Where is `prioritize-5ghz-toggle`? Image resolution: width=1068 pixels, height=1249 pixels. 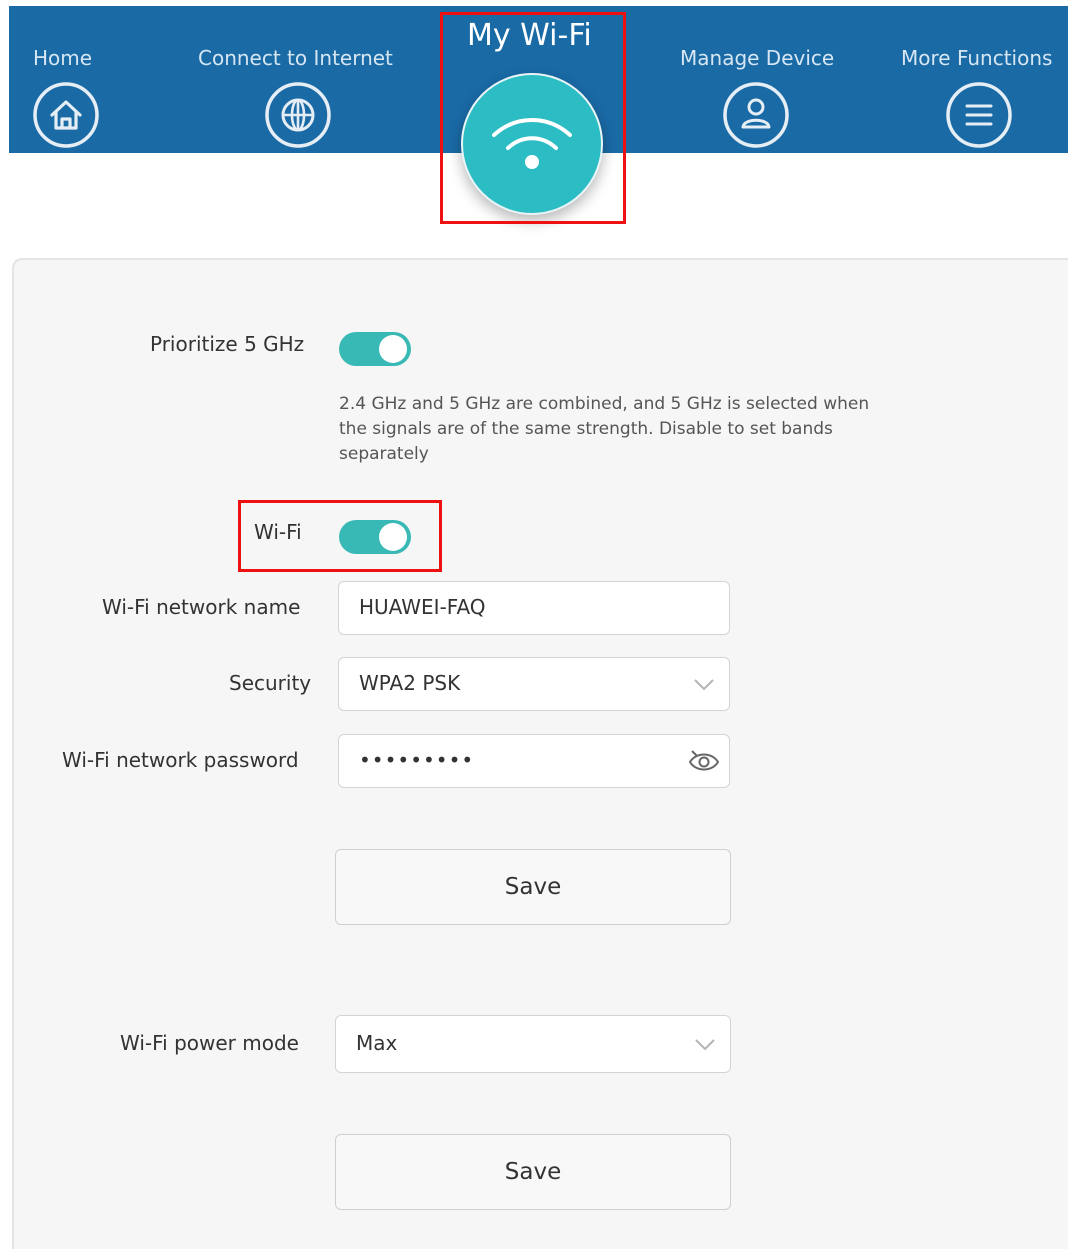 prioritize-5ghz-toggle is located at coordinates (375, 349).